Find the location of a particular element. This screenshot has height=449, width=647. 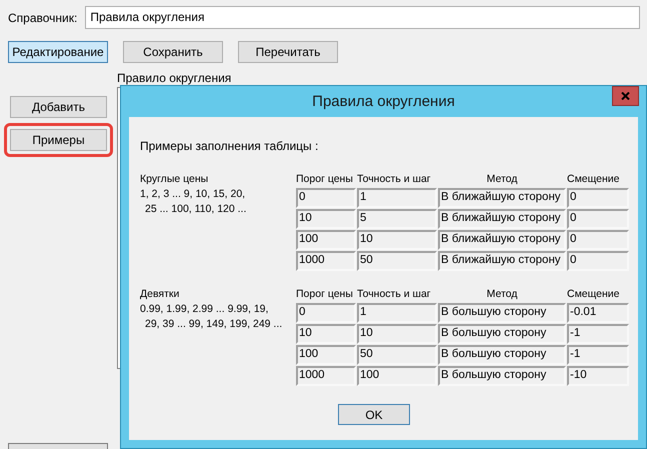

table-cell: 5 is located at coordinates (397, 219).